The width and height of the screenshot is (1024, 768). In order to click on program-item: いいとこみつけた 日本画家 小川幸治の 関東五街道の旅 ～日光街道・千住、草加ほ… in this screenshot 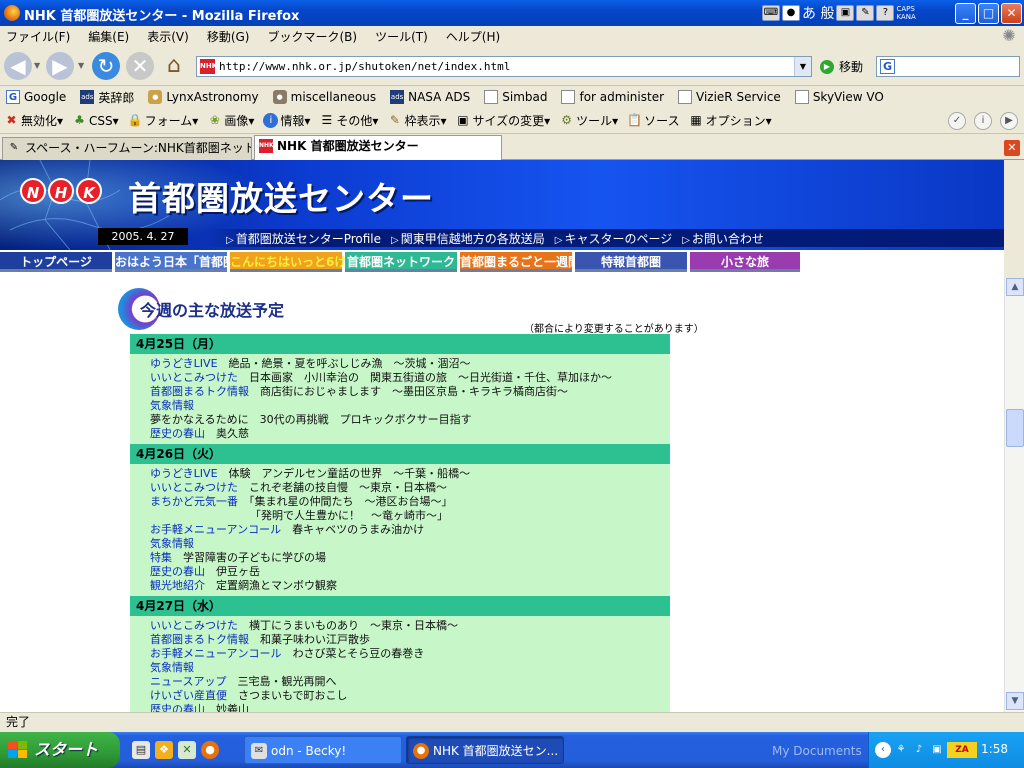, I will do `click(410, 378)`.